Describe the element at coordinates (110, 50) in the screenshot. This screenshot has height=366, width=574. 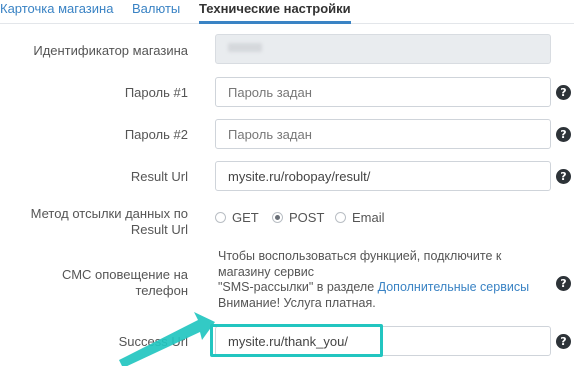
I see `shop-id-label: Идентификатор магазина` at that location.